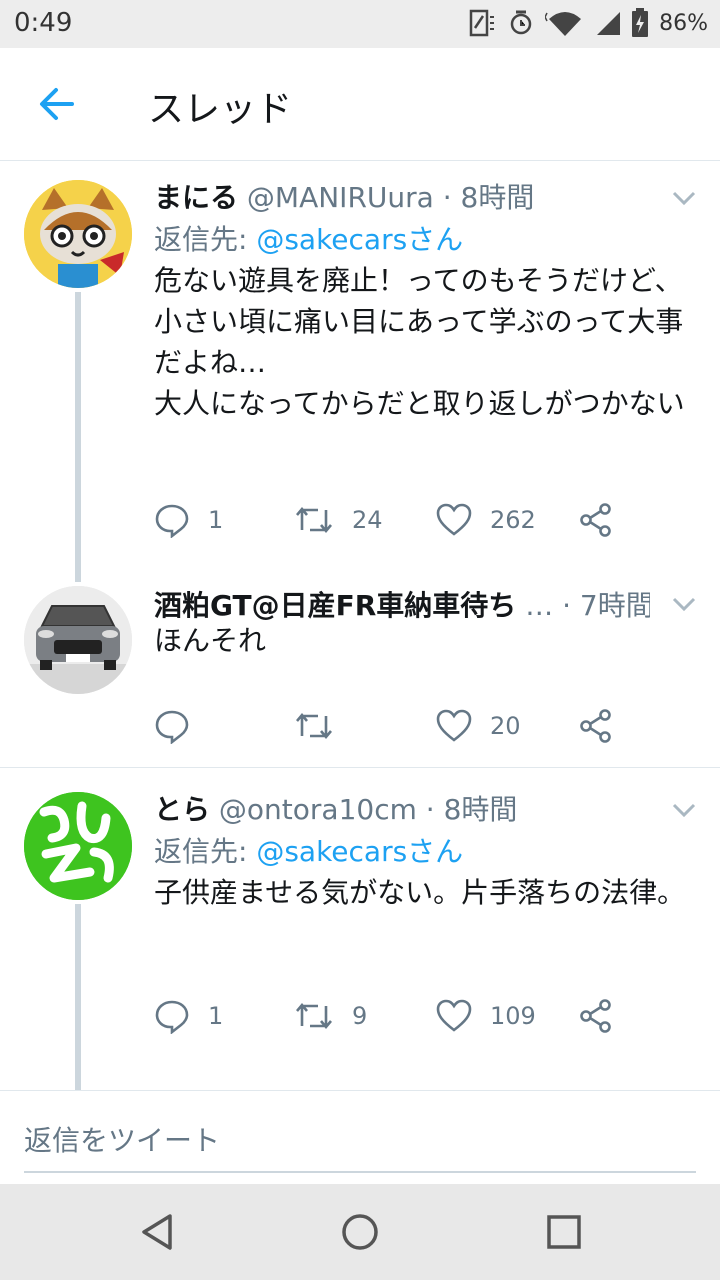 Image resolution: width=720 pixels, height=1280 pixels. Describe the element at coordinates (367, 520) in the screenshot. I see `retweet-count: 24` at that location.